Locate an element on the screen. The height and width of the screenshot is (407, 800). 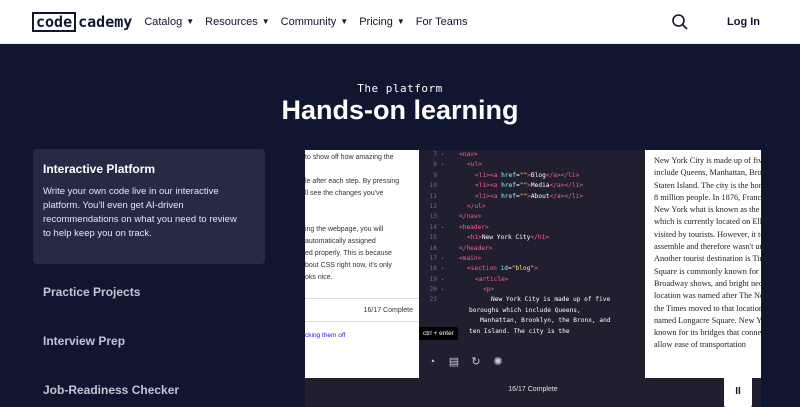
lesson-link: cking them off is located at coordinates (325, 335).